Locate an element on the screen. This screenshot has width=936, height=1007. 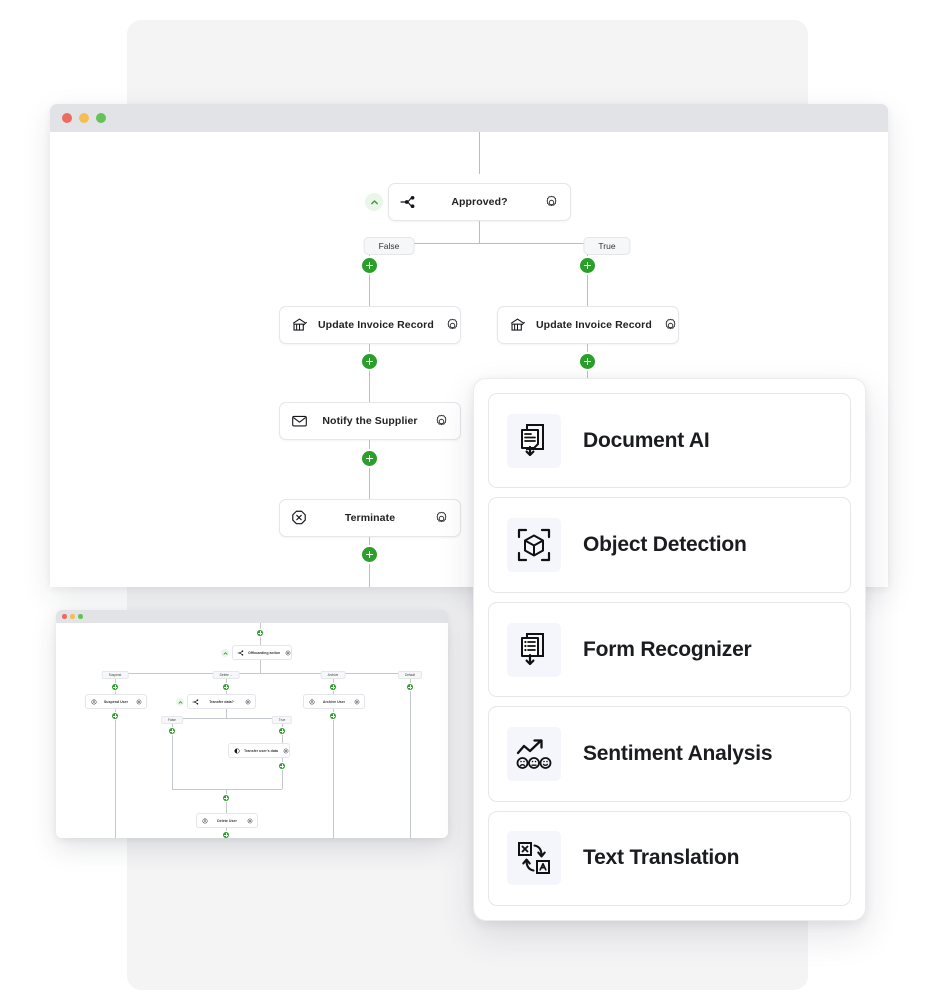
node-sm-transfer-data: Transfer data? is located at coordinates (221, 701).